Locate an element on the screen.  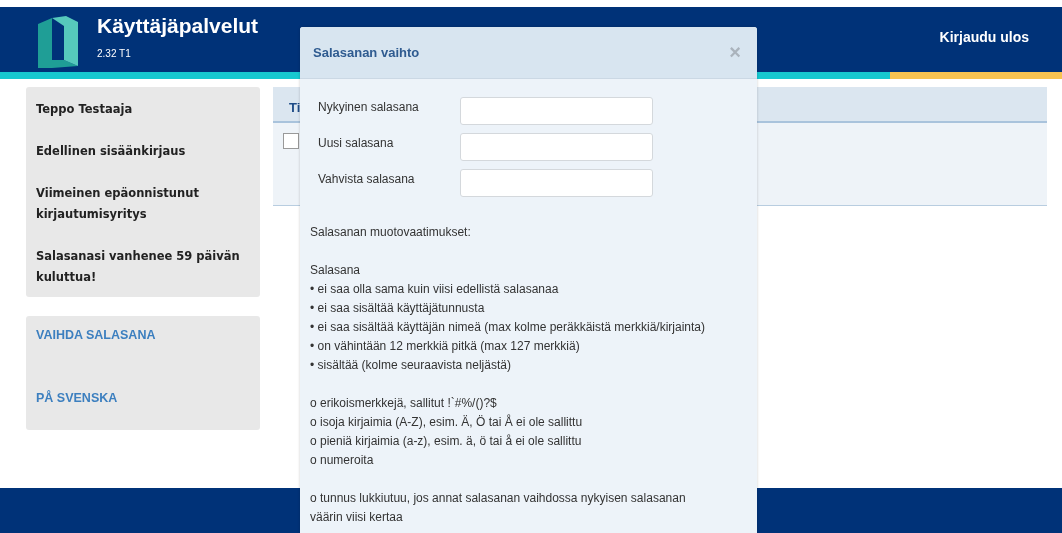
requirement-text: o erikoismerkkejä, sallitut !`#%/()?$ is located at coordinates (404, 403).